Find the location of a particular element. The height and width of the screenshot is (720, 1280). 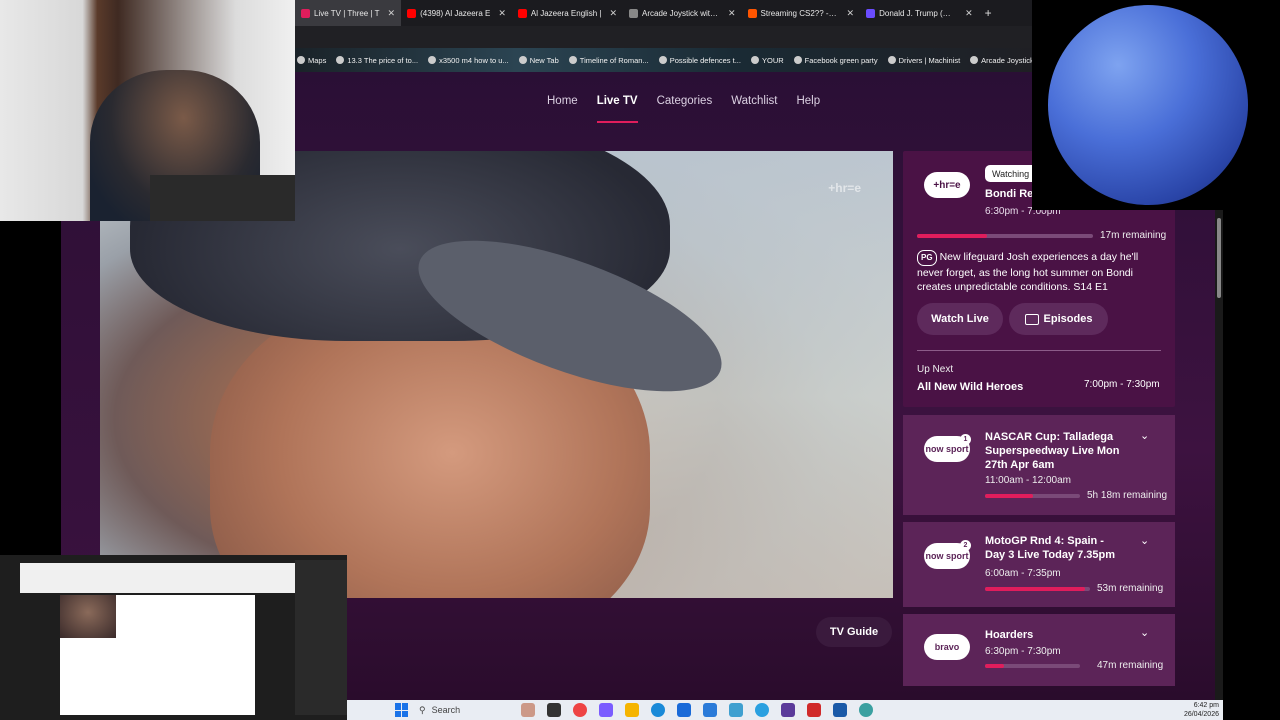

tab-title: Streaming CS2?? - No is located at coordinates (799, 13).